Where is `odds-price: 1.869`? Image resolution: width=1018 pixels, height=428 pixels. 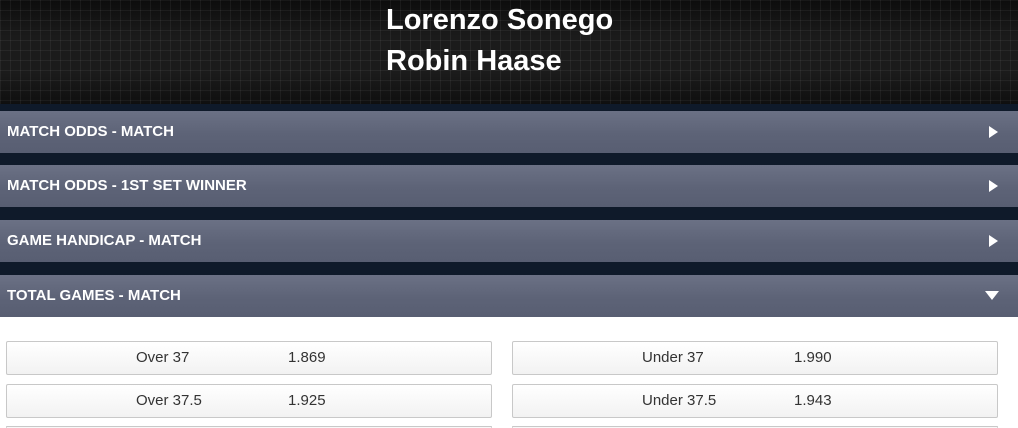 odds-price: 1.869 is located at coordinates (307, 357).